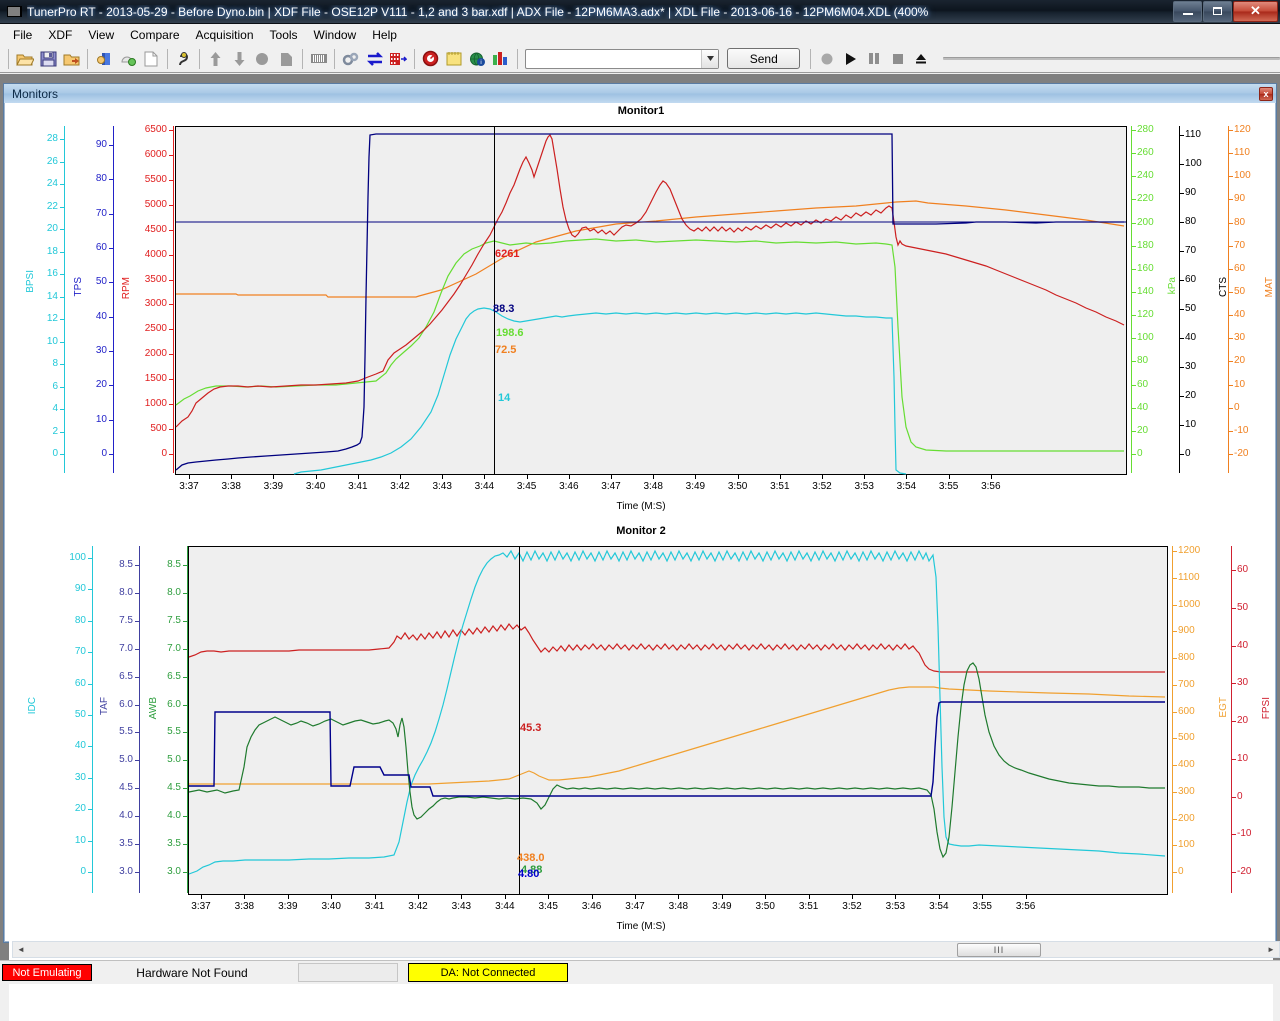 The image size is (1280, 1021). What do you see at coordinates (284, 35) in the screenshot?
I see `menu-item-tools: Tools` at bounding box center [284, 35].